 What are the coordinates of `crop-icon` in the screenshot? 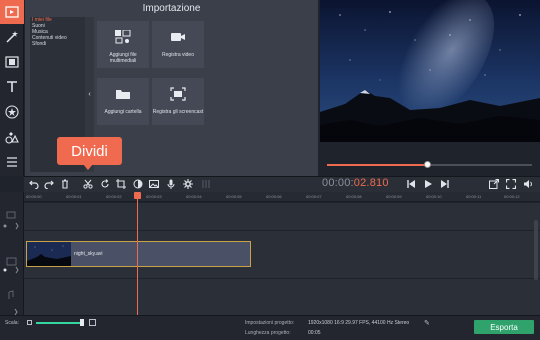 It's located at (121, 183).